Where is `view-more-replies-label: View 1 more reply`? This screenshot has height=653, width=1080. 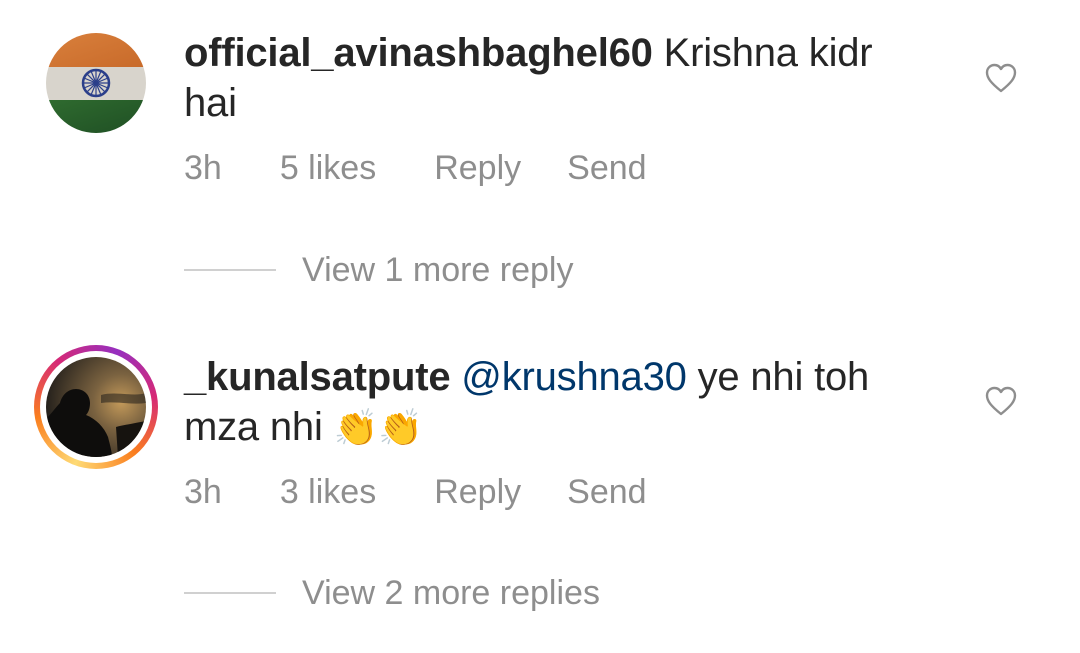 view-more-replies-label: View 1 more reply is located at coordinates (438, 270).